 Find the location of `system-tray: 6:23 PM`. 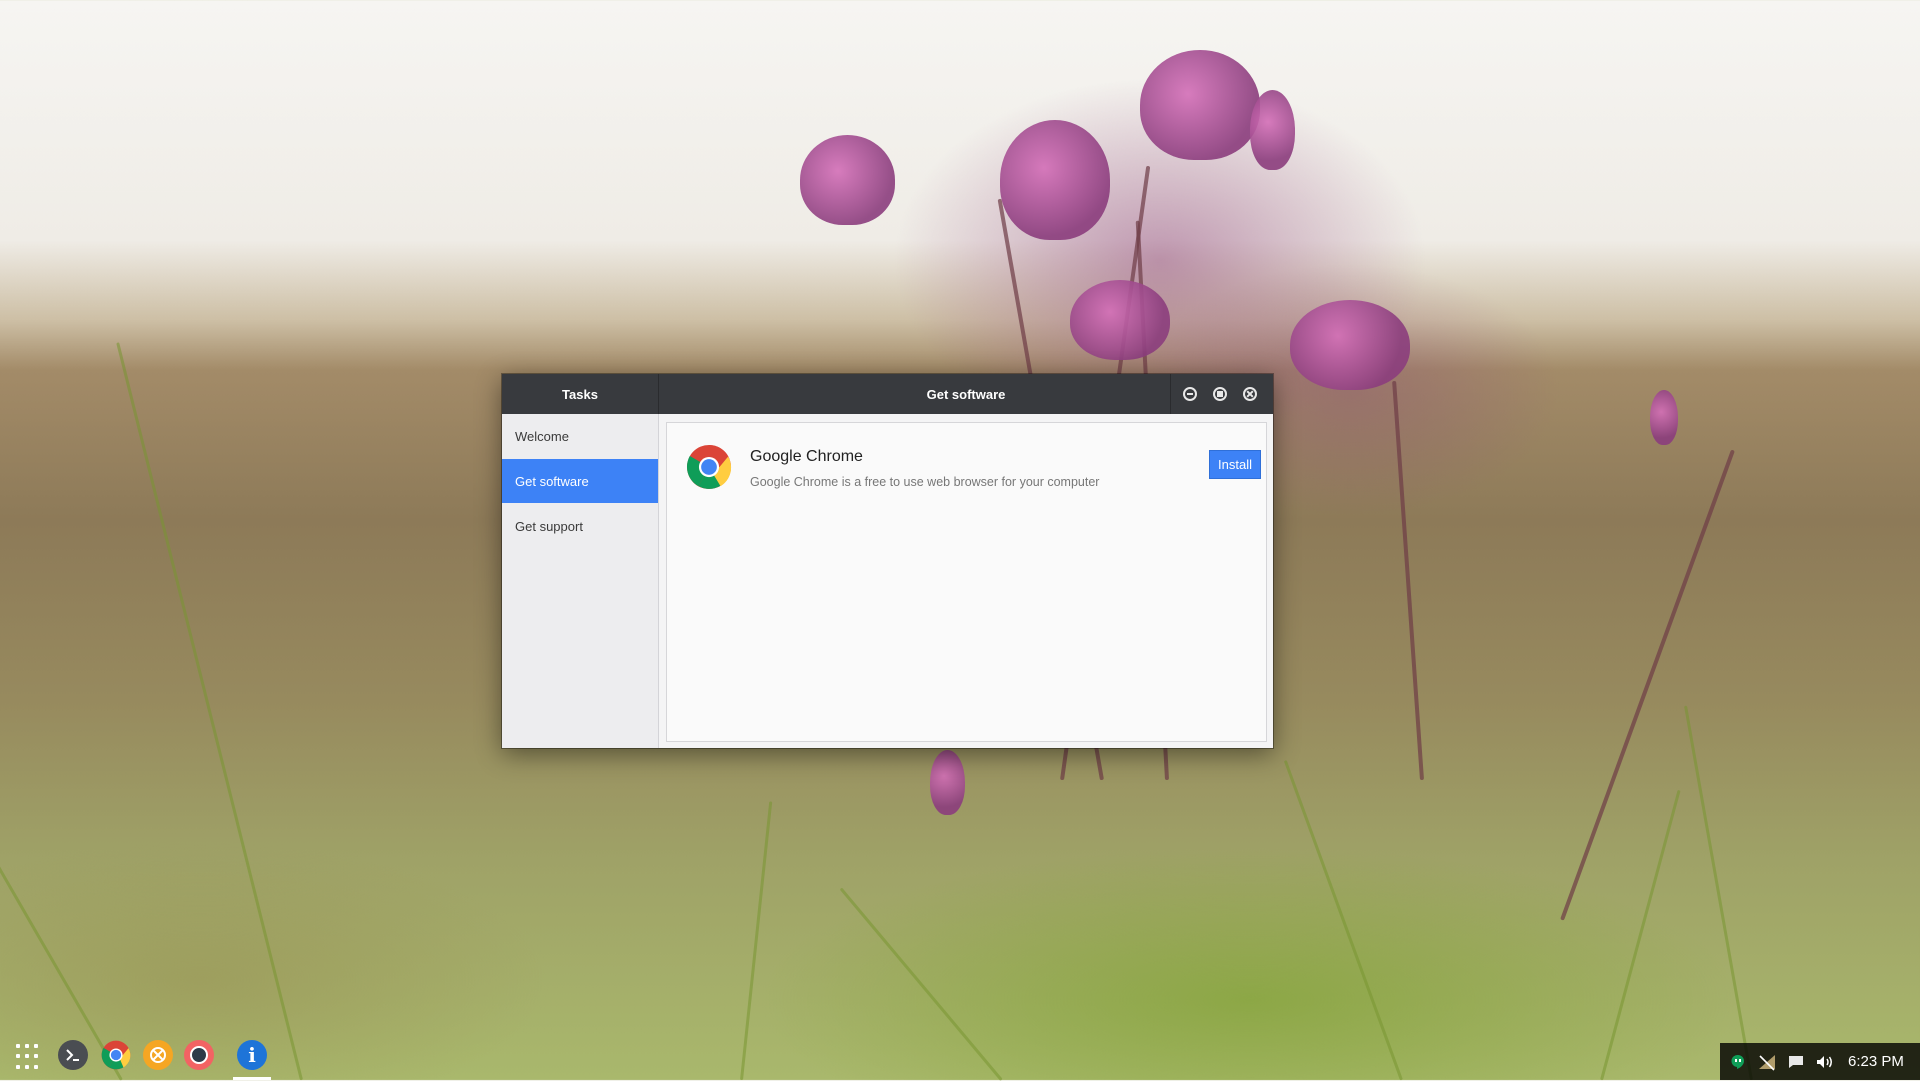

system-tray: 6:23 PM is located at coordinates (1820, 1061).